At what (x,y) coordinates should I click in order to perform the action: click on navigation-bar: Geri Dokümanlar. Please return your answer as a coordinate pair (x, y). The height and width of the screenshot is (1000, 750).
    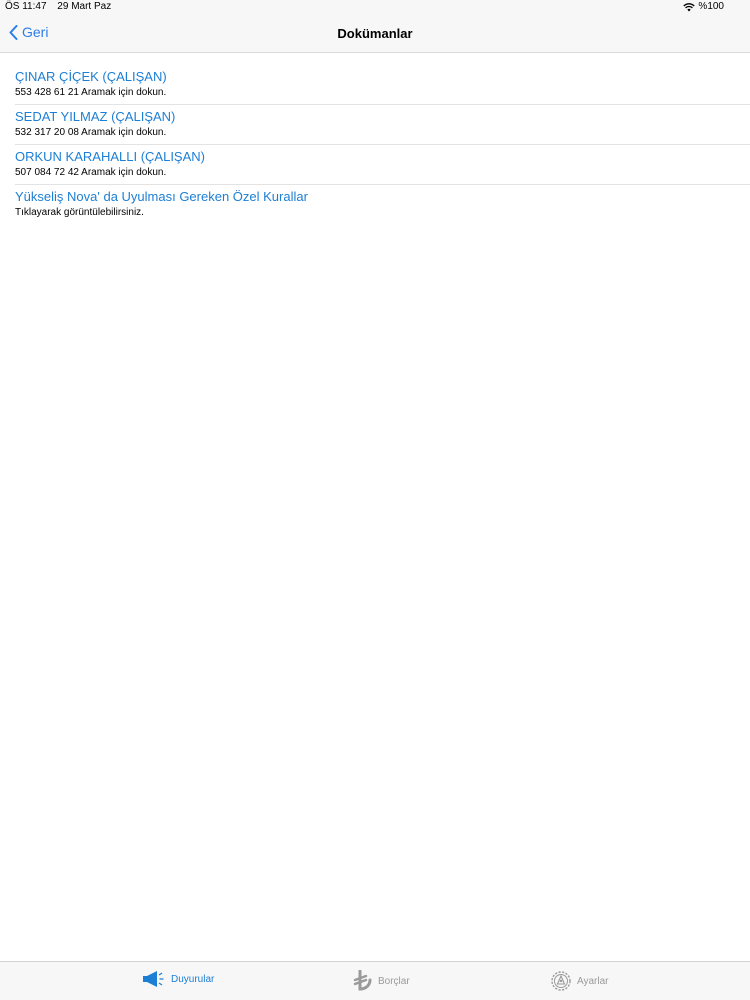
    Looking at the image, I should click on (375, 33).